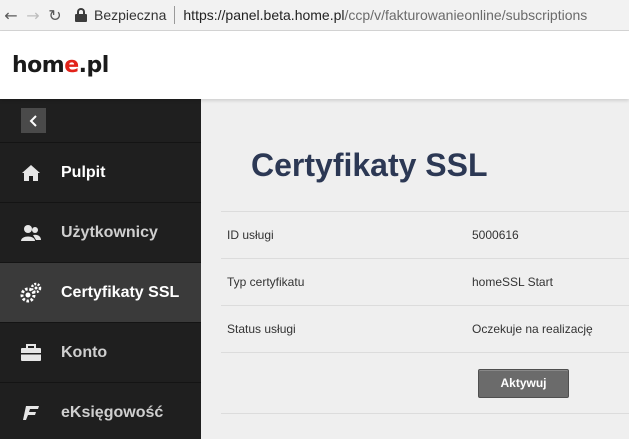 This screenshot has height=439, width=629. I want to click on secure-label: Bezpieczna, so click(130, 15).